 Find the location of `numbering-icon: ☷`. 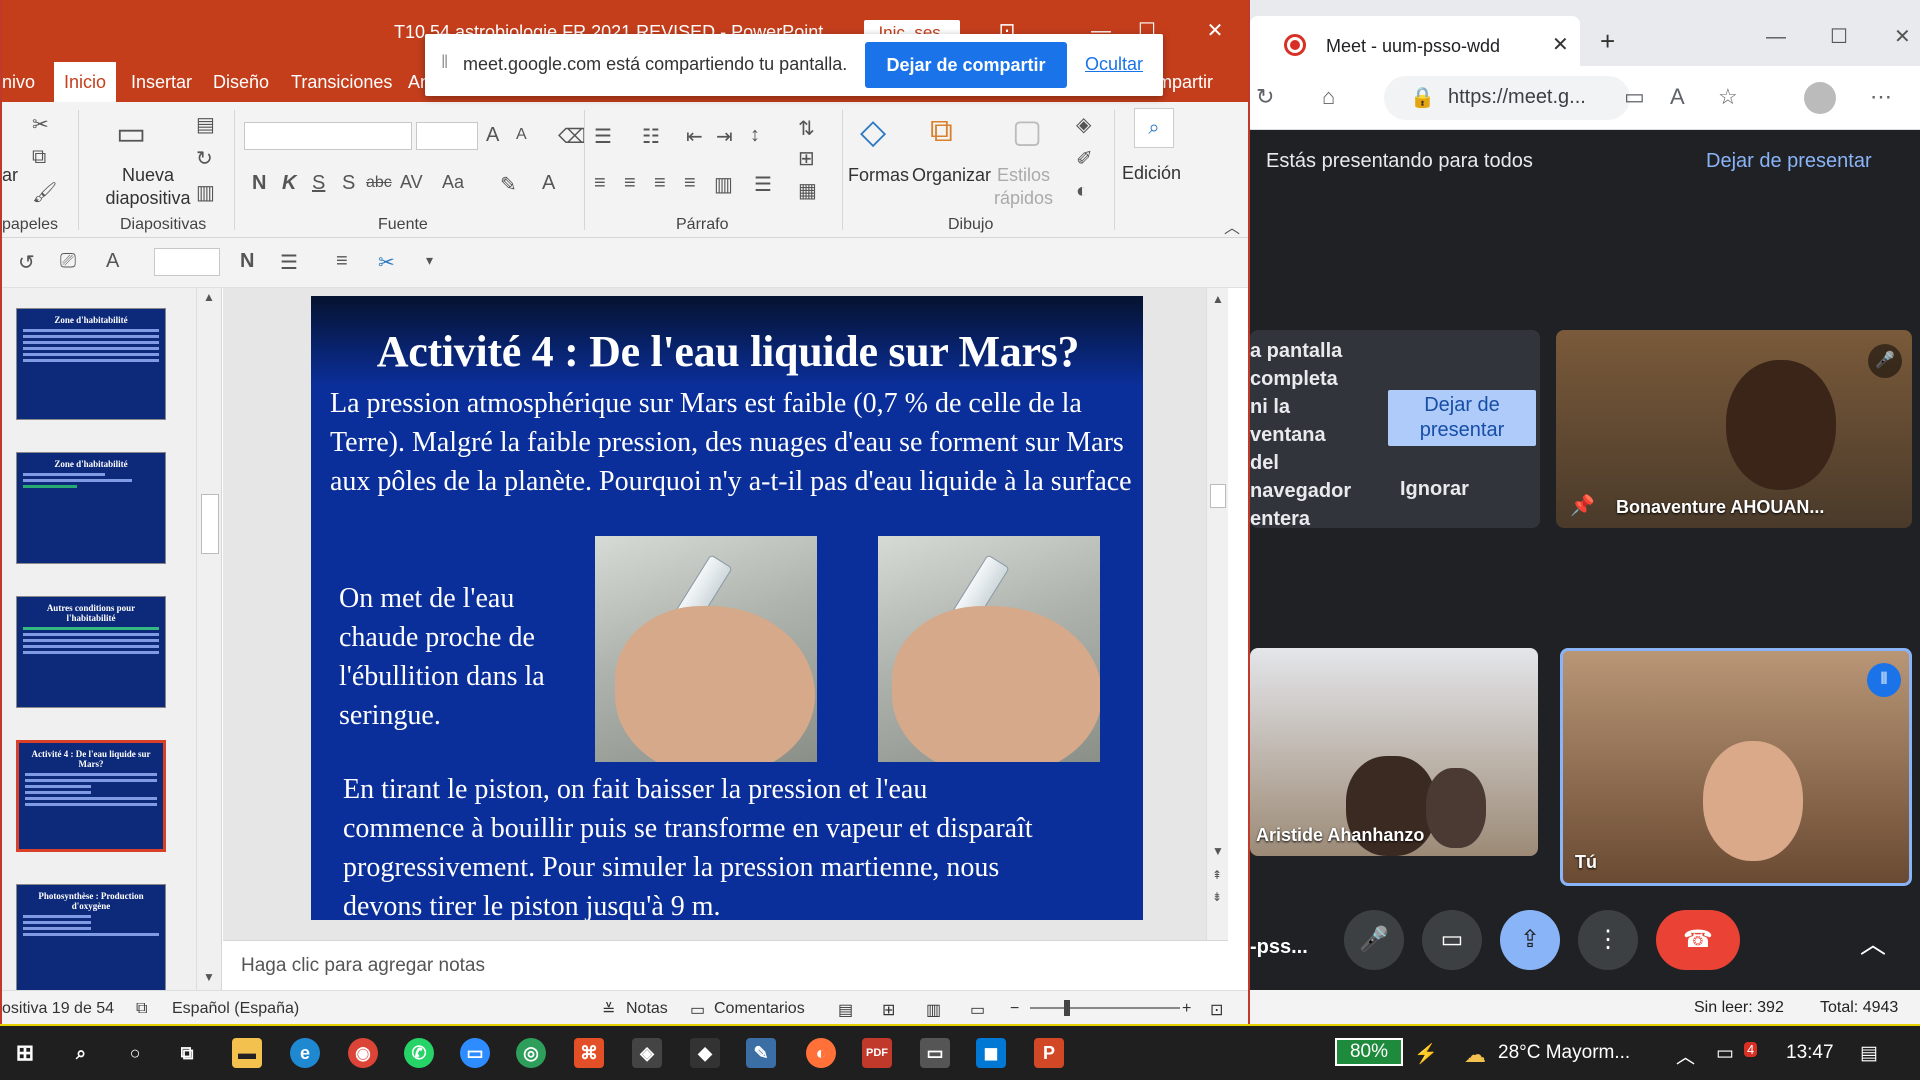

numbering-icon: ☷ is located at coordinates (651, 136).